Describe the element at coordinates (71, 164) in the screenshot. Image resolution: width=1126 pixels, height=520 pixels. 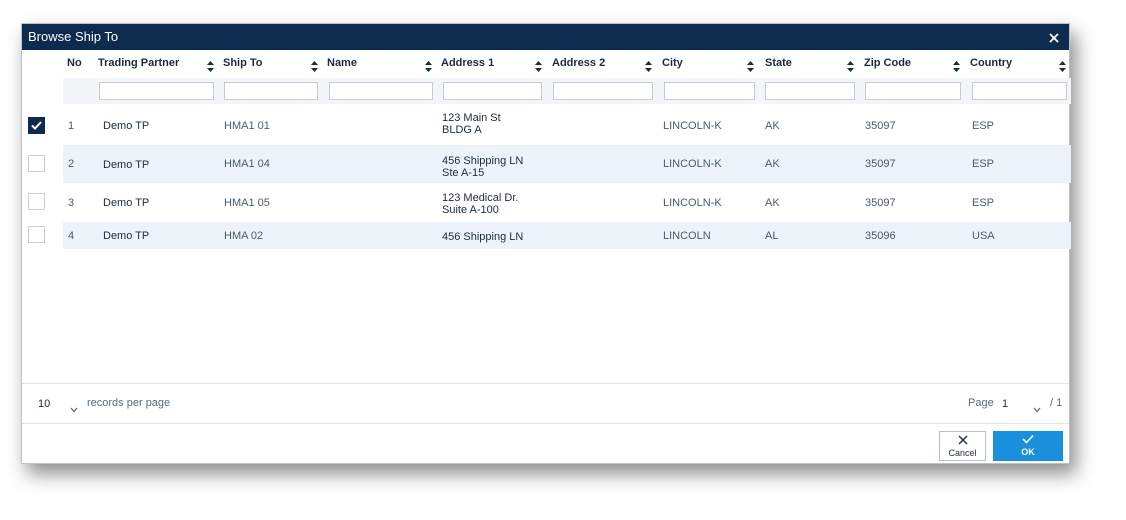
I see `cell-no: 2` at that location.